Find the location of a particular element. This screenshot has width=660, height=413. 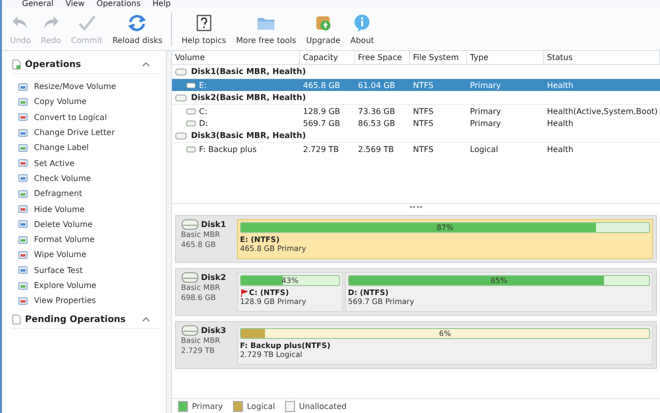

volume-row: D: 569.7 GB 86.53 GB NTFS Primary Health is located at coordinates (416, 123).